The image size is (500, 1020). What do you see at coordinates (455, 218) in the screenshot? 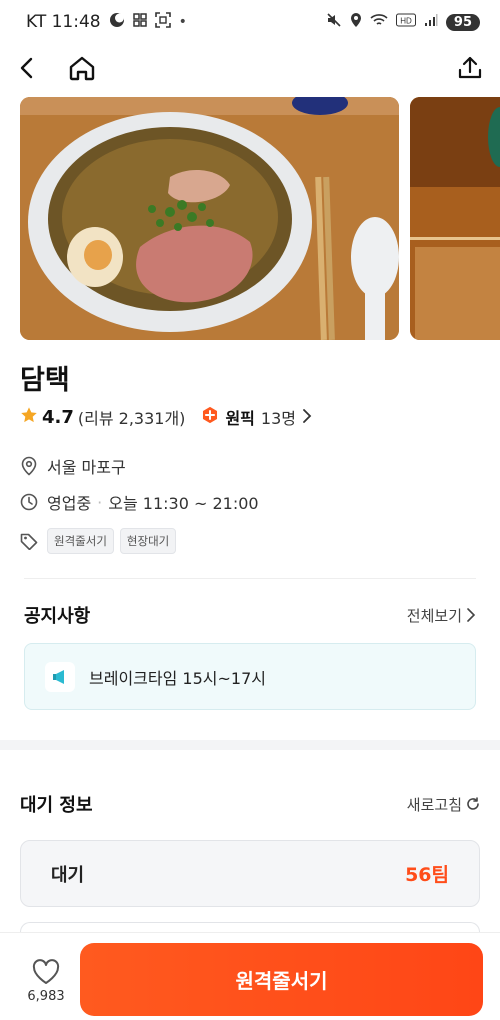
I see `restaurant-photo-next` at bounding box center [455, 218].